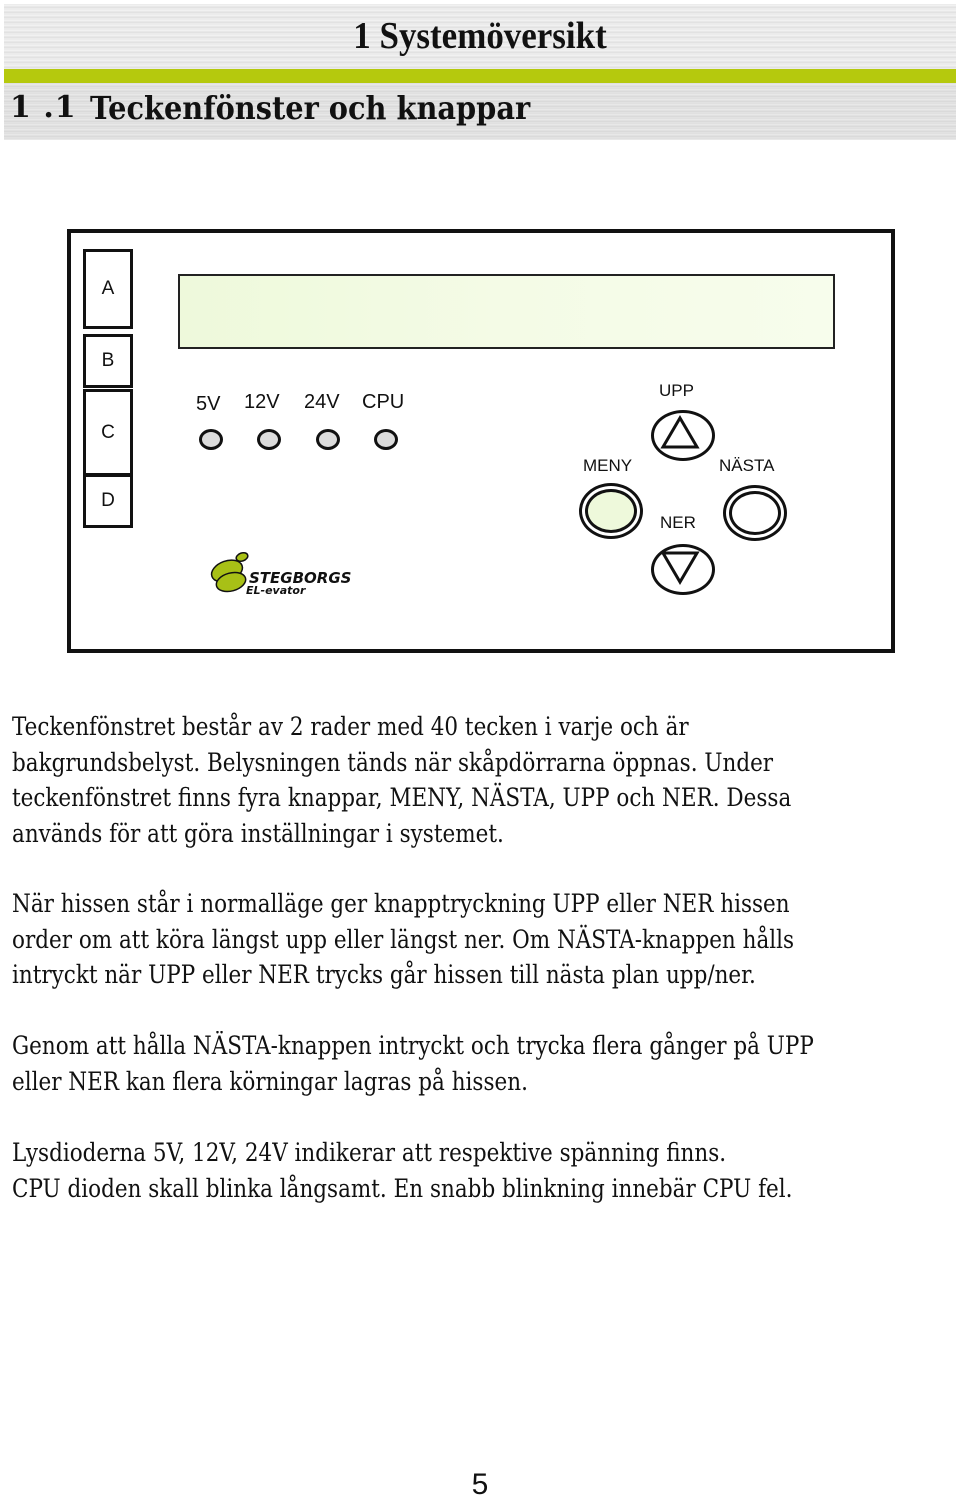 The height and width of the screenshot is (1502, 960). What do you see at coordinates (747, 465) in the screenshot?
I see `next-button-label: NÄSTA` at bounding box center [747, 465].